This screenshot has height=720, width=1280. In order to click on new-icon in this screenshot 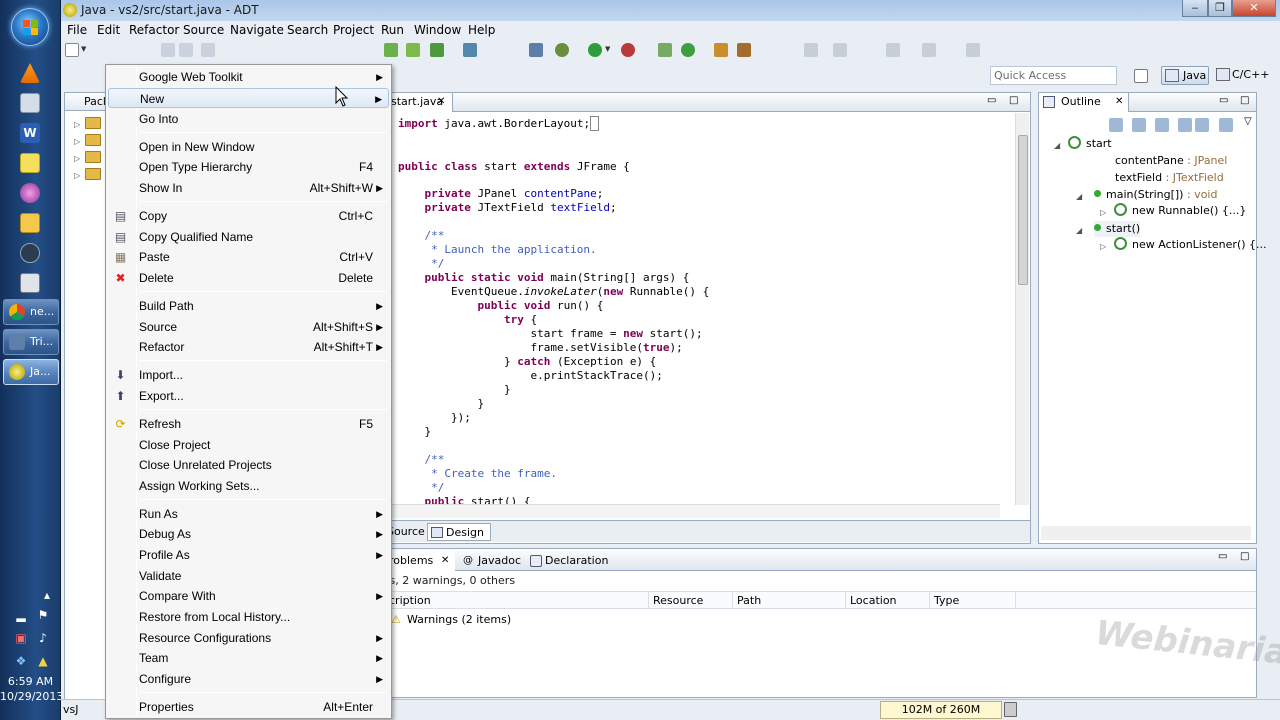, I will do `click(72, 50)`.